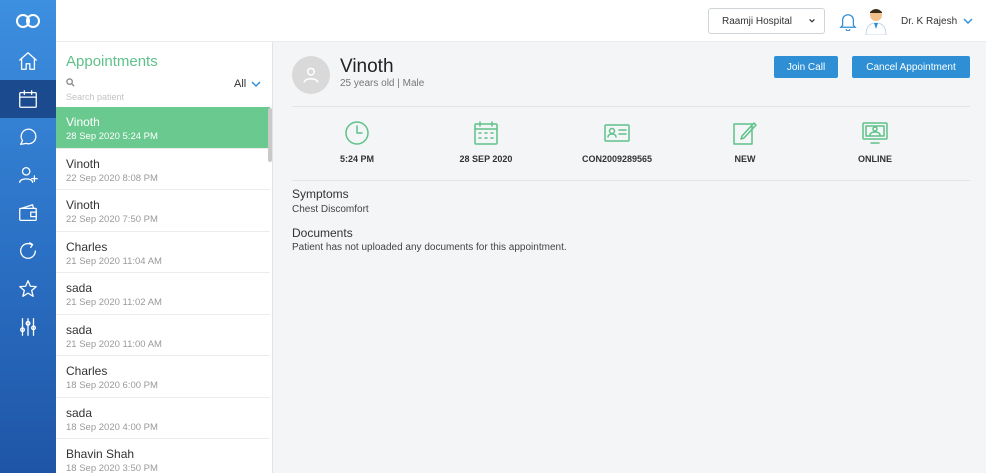  What do you see at coordinates (929, 21) in the screenshot?
I see `doctor-name: Dr. K Rajesh` at bounding box center [929, 21].